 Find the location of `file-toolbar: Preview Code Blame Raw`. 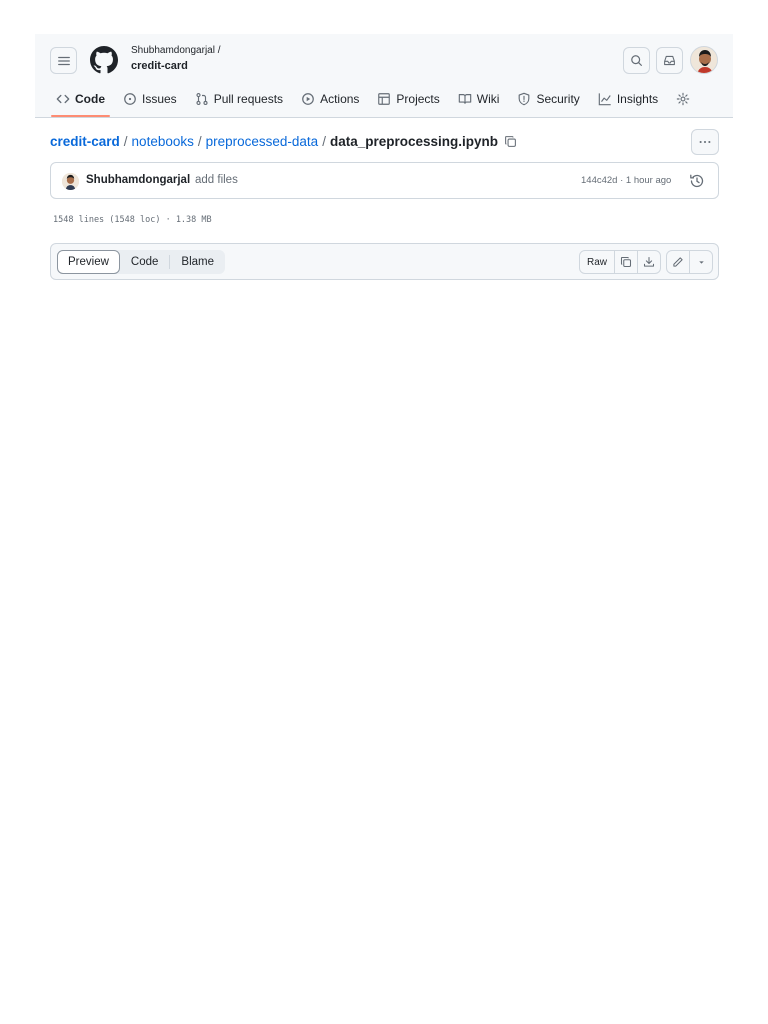

file-toolbar: Preview Code Blame Raw is located at coordinates (384, 261).